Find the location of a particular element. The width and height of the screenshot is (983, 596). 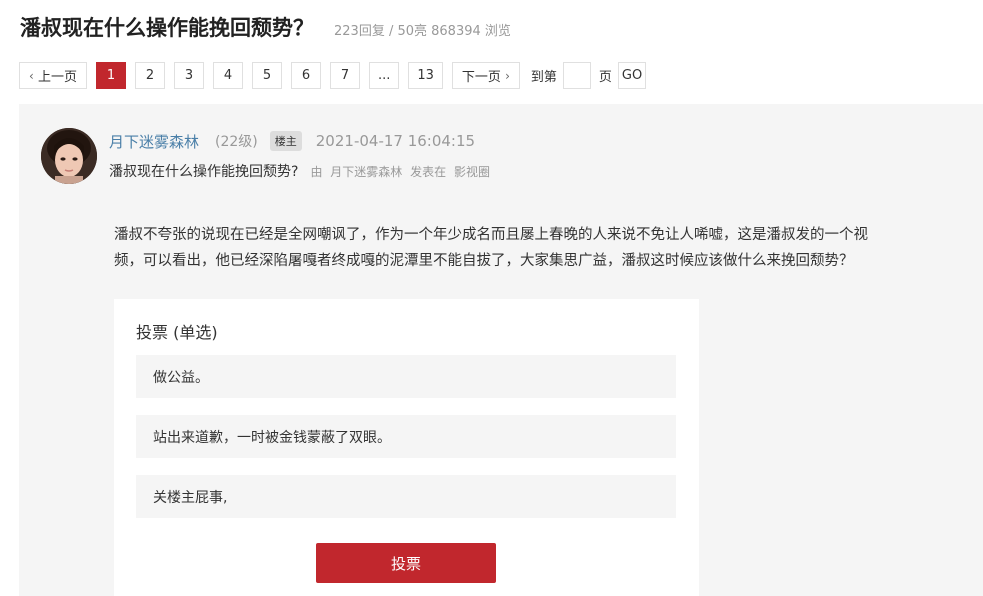

vote-submit-button: 投票 is located at coordinates (406, 563).